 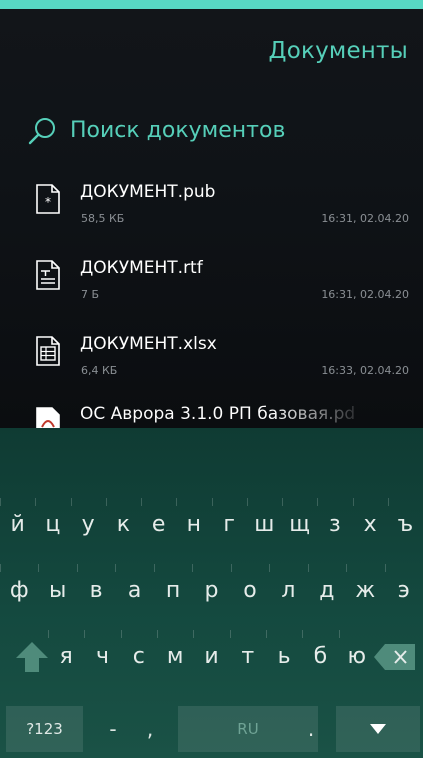 What do you see at coordinates (48, 351) in the screenshot?
I see `xlsx-file-icon` at bounding box center [48, 351].